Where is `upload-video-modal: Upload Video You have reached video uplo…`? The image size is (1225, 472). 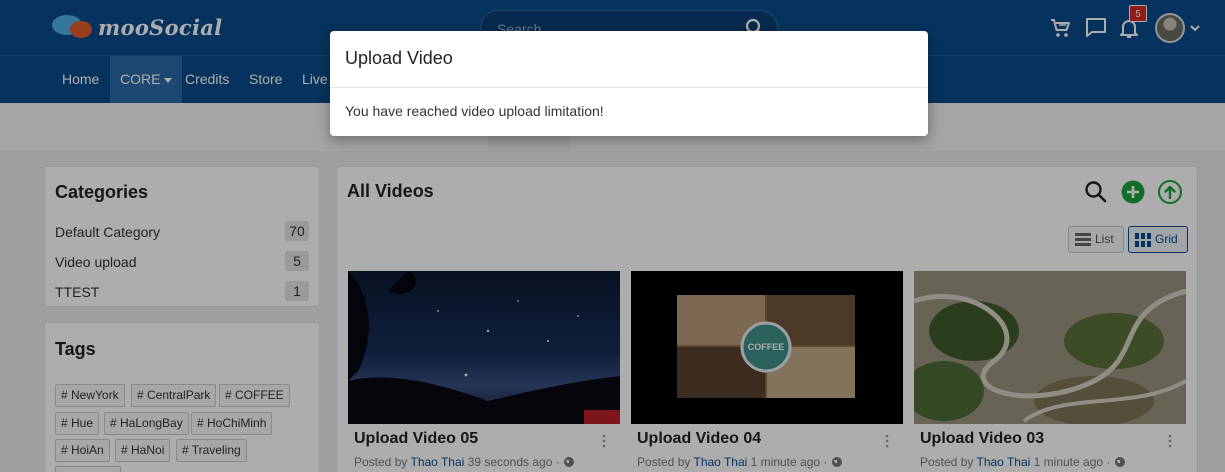 upload-video-modal: Upload Video You have reached video uplo… is located at coordinates (629, 83).